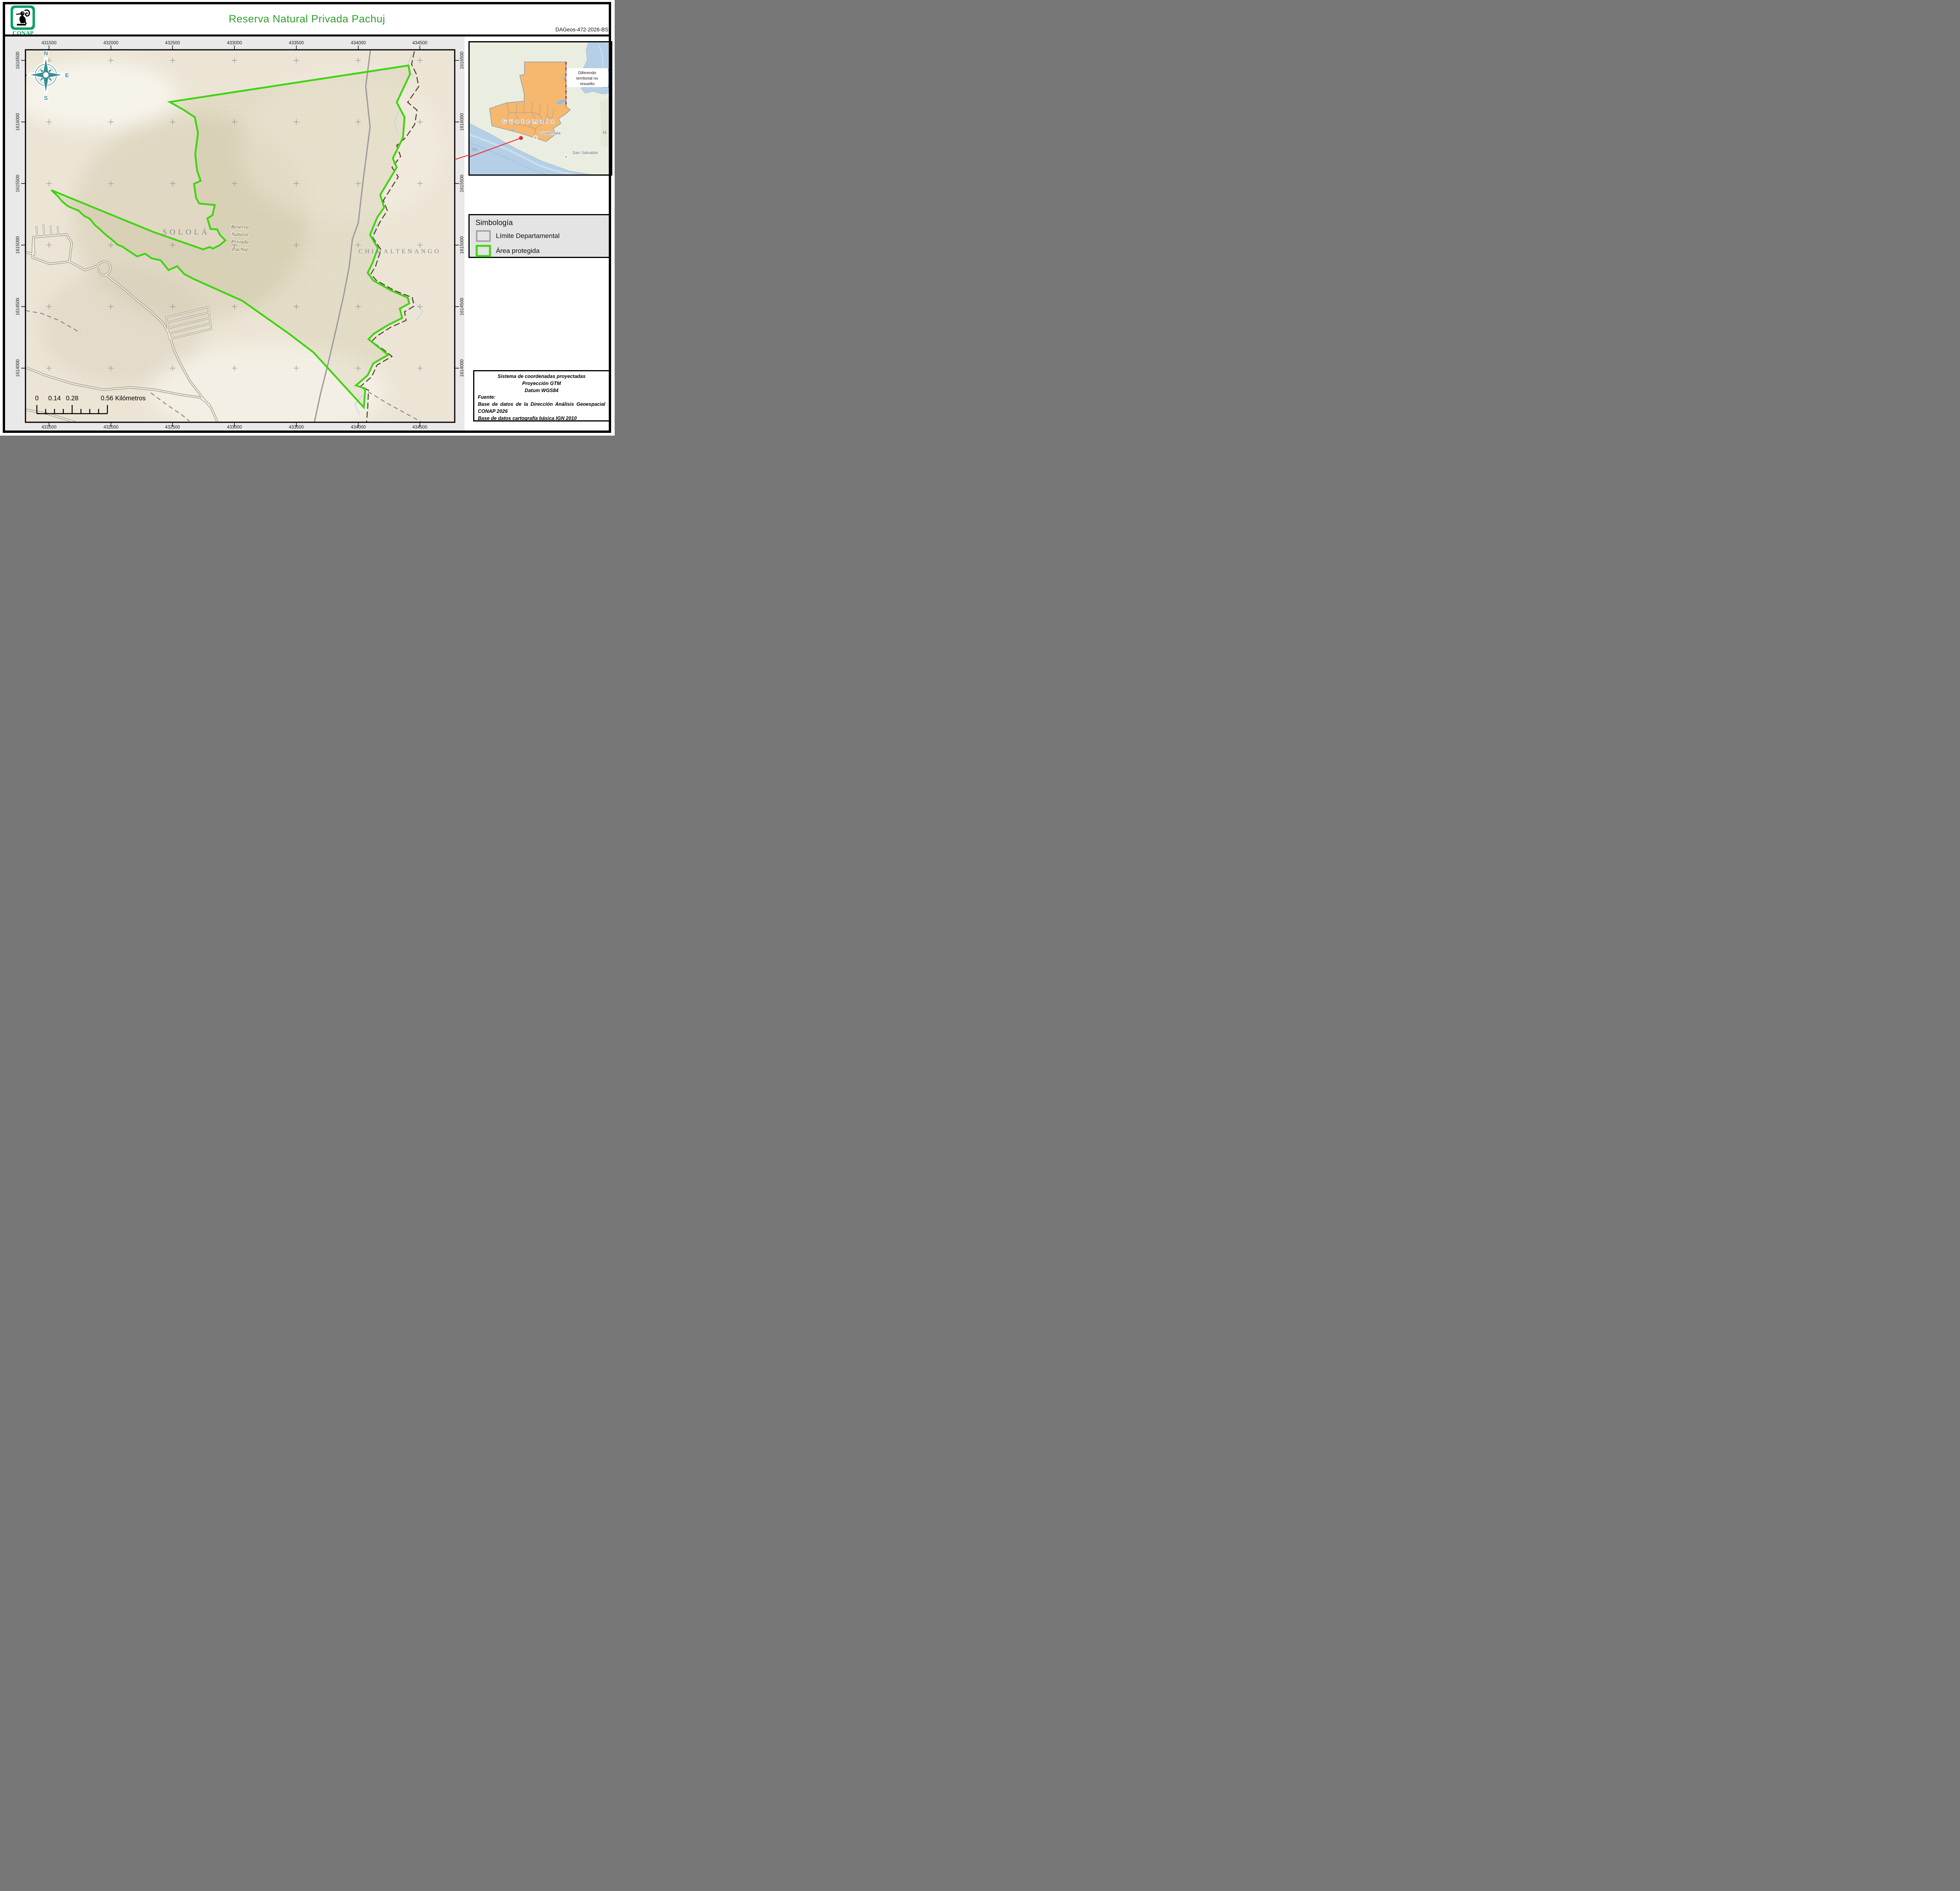  I want to click on scale-0: 0, so click(36, 399).